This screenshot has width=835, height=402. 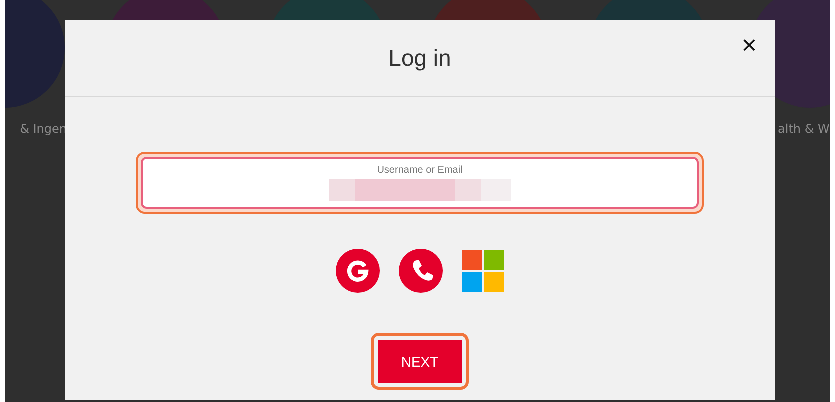 I want to click on phone-icon, so click(x=421, y=271).